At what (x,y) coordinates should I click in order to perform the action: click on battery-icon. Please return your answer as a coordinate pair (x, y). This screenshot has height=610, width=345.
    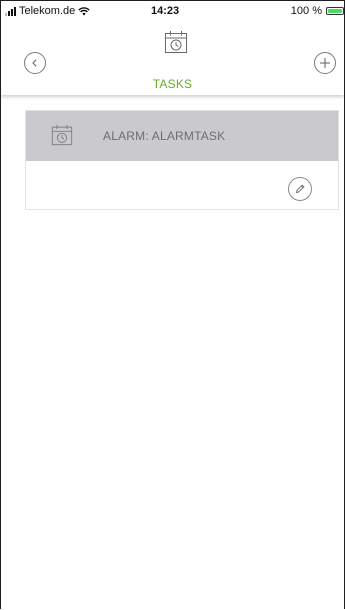
    Looking at the image, I should click on (335, 11).